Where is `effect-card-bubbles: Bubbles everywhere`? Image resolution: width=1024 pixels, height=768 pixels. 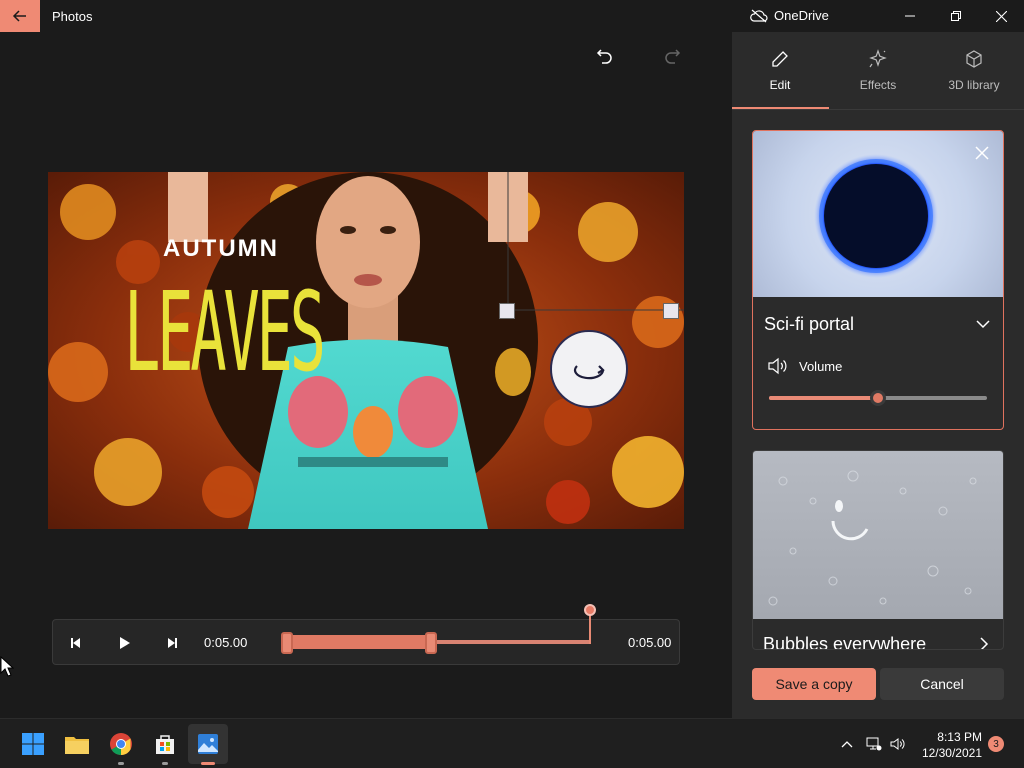
effect-card-bubbles: Bubbles everywhere is located at coordinates (878, 550).